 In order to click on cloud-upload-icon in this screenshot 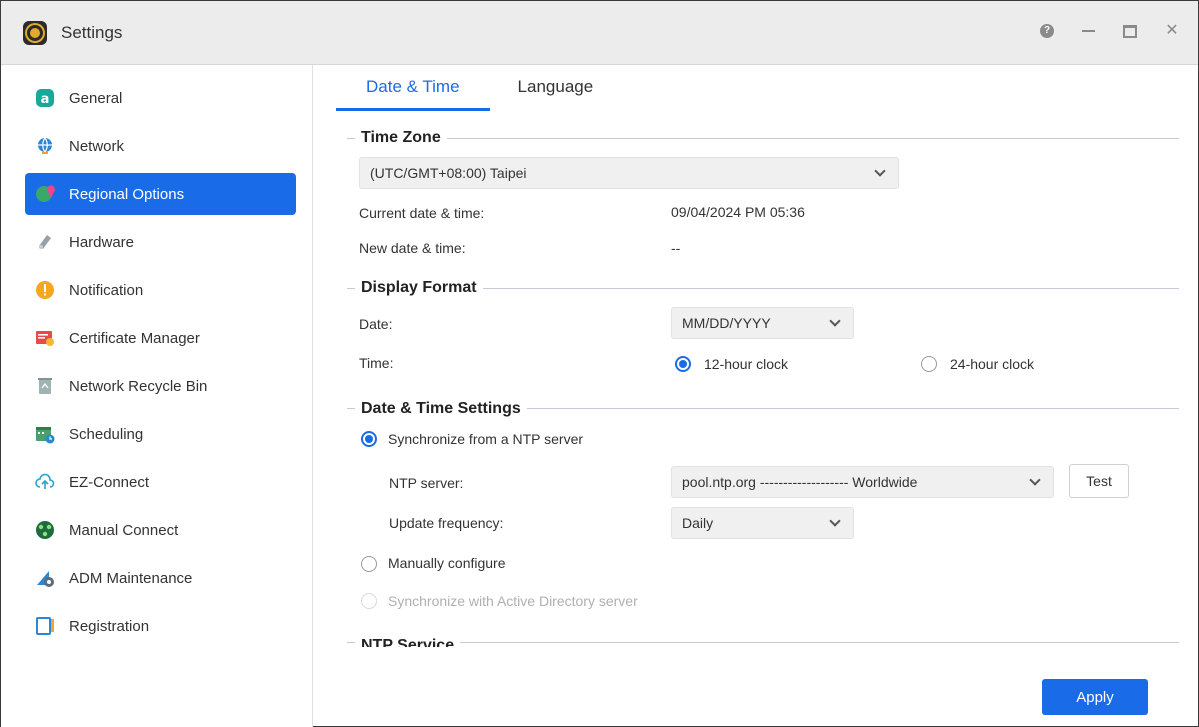, I will do `click(45, 482)`.